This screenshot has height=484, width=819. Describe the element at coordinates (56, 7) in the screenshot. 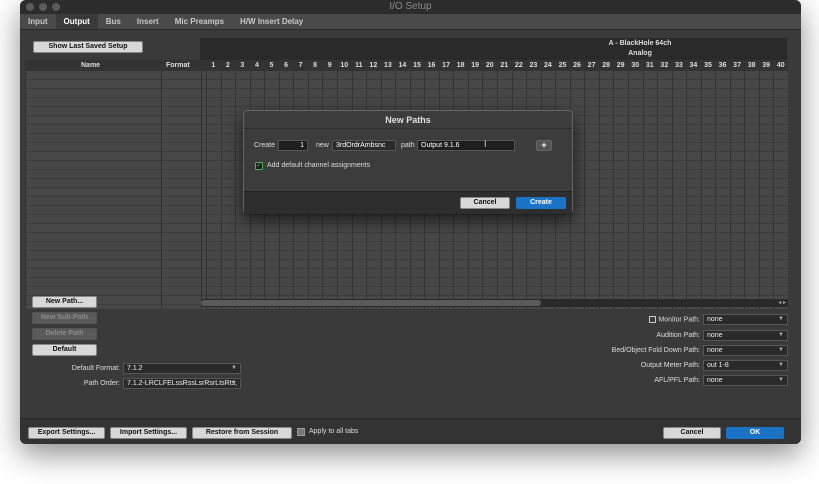

I see `zoom-window-icon` at that location.